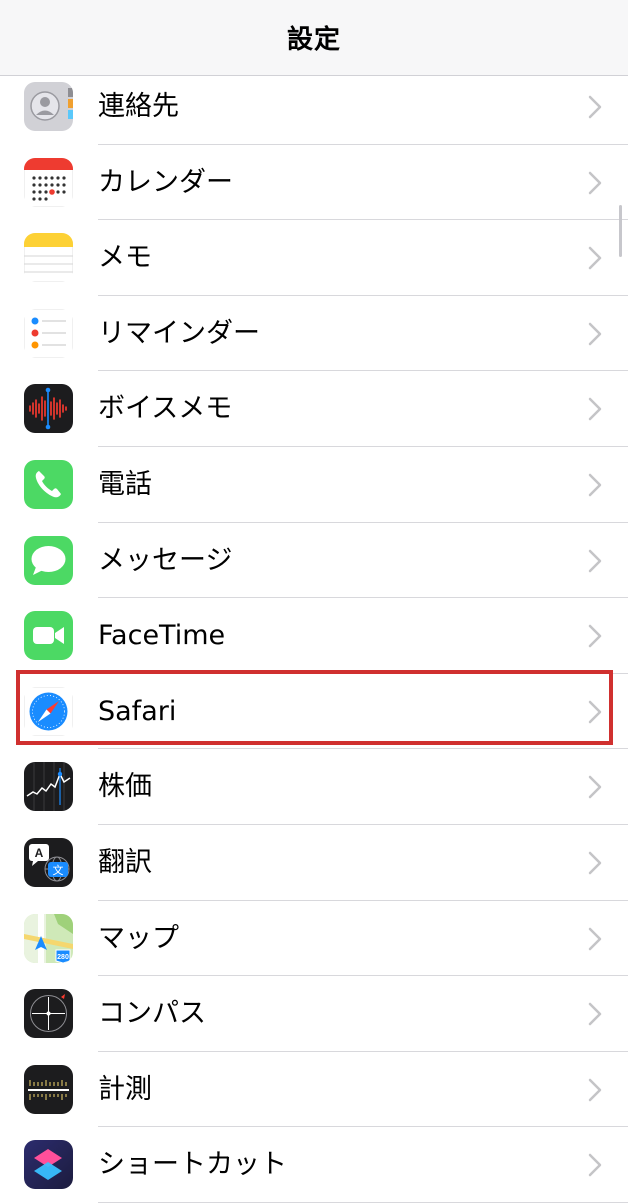  What do you see at coordinates (165, 409) in the screenshot?
I see `settings-row-label: ボイスメモ` at bounding box center [165, 409].